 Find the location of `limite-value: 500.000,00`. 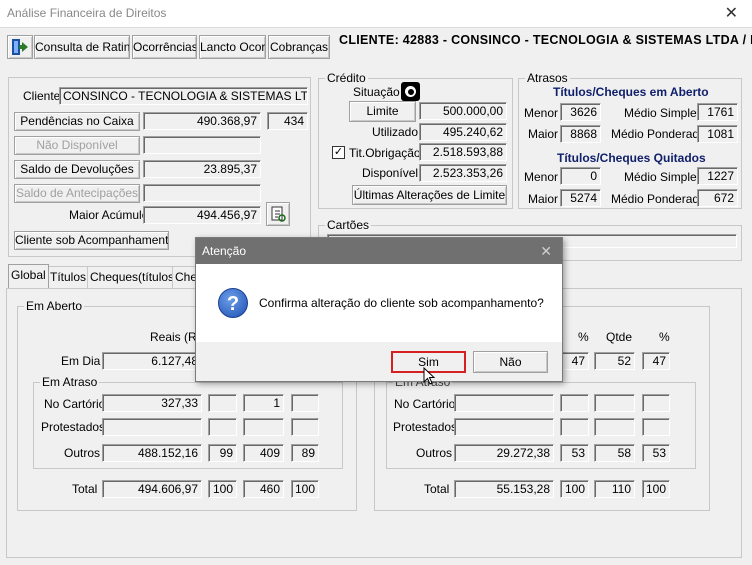

limite-value: 500.000,00 is located at coordinates (463, 111).